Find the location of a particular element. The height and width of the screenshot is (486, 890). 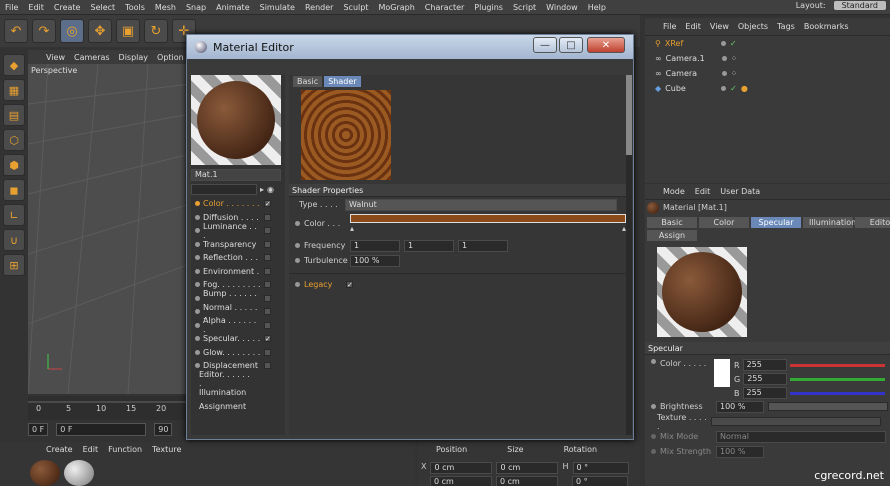

g-field: 255 is located at coordinates (765, 379).